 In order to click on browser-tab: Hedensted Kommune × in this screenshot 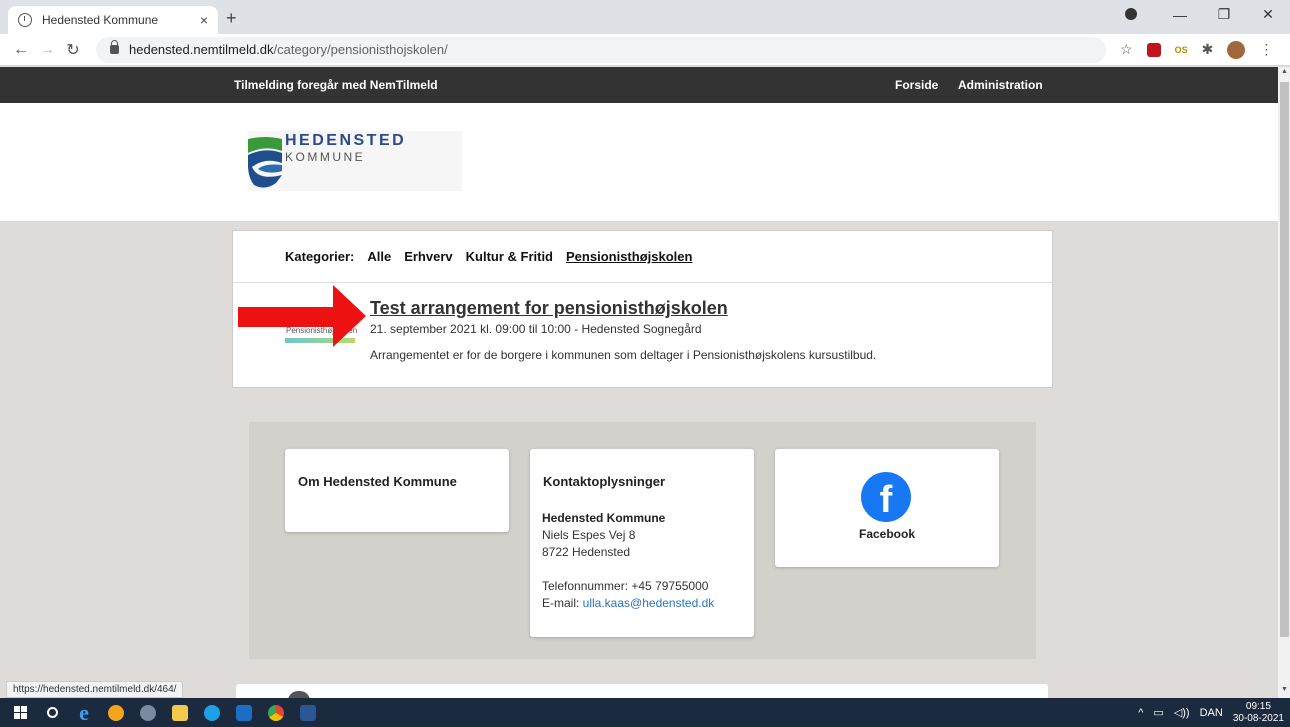, I will do `click(113, 20)`.